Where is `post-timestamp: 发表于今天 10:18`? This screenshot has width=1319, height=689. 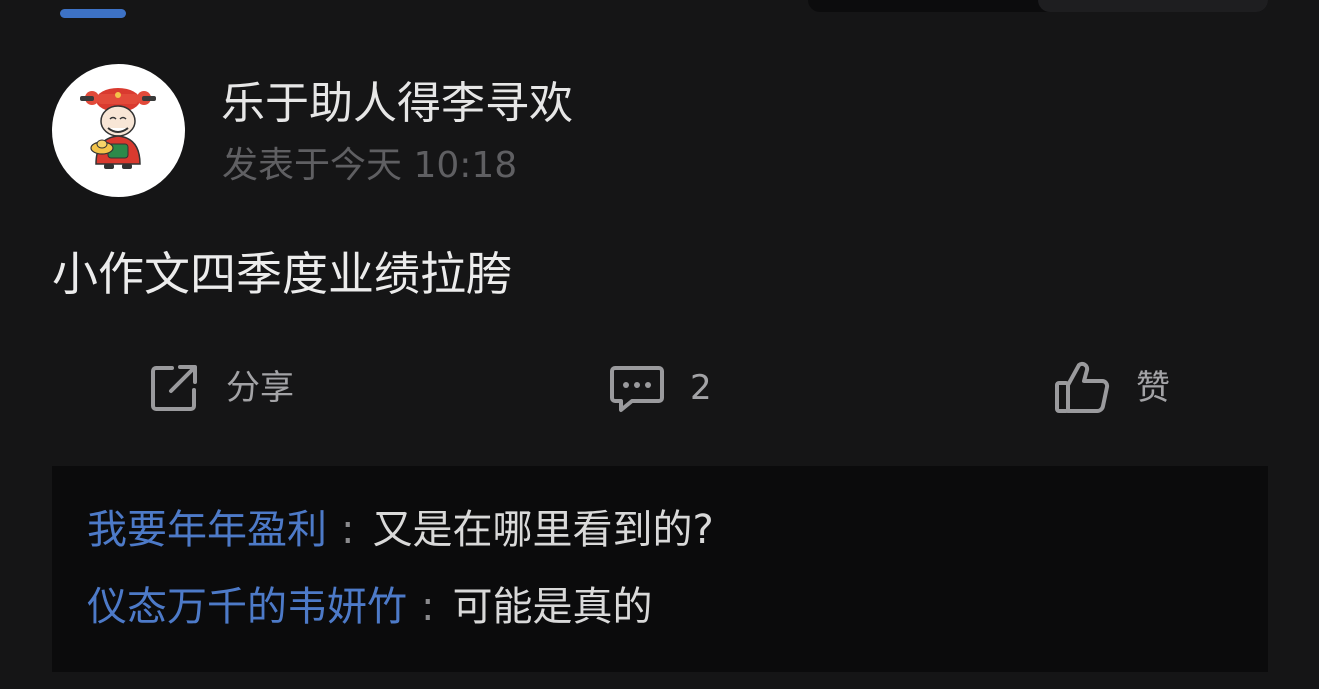 post-timestamp: 发表于今天 10:18 is located at coordinates (370, 165).